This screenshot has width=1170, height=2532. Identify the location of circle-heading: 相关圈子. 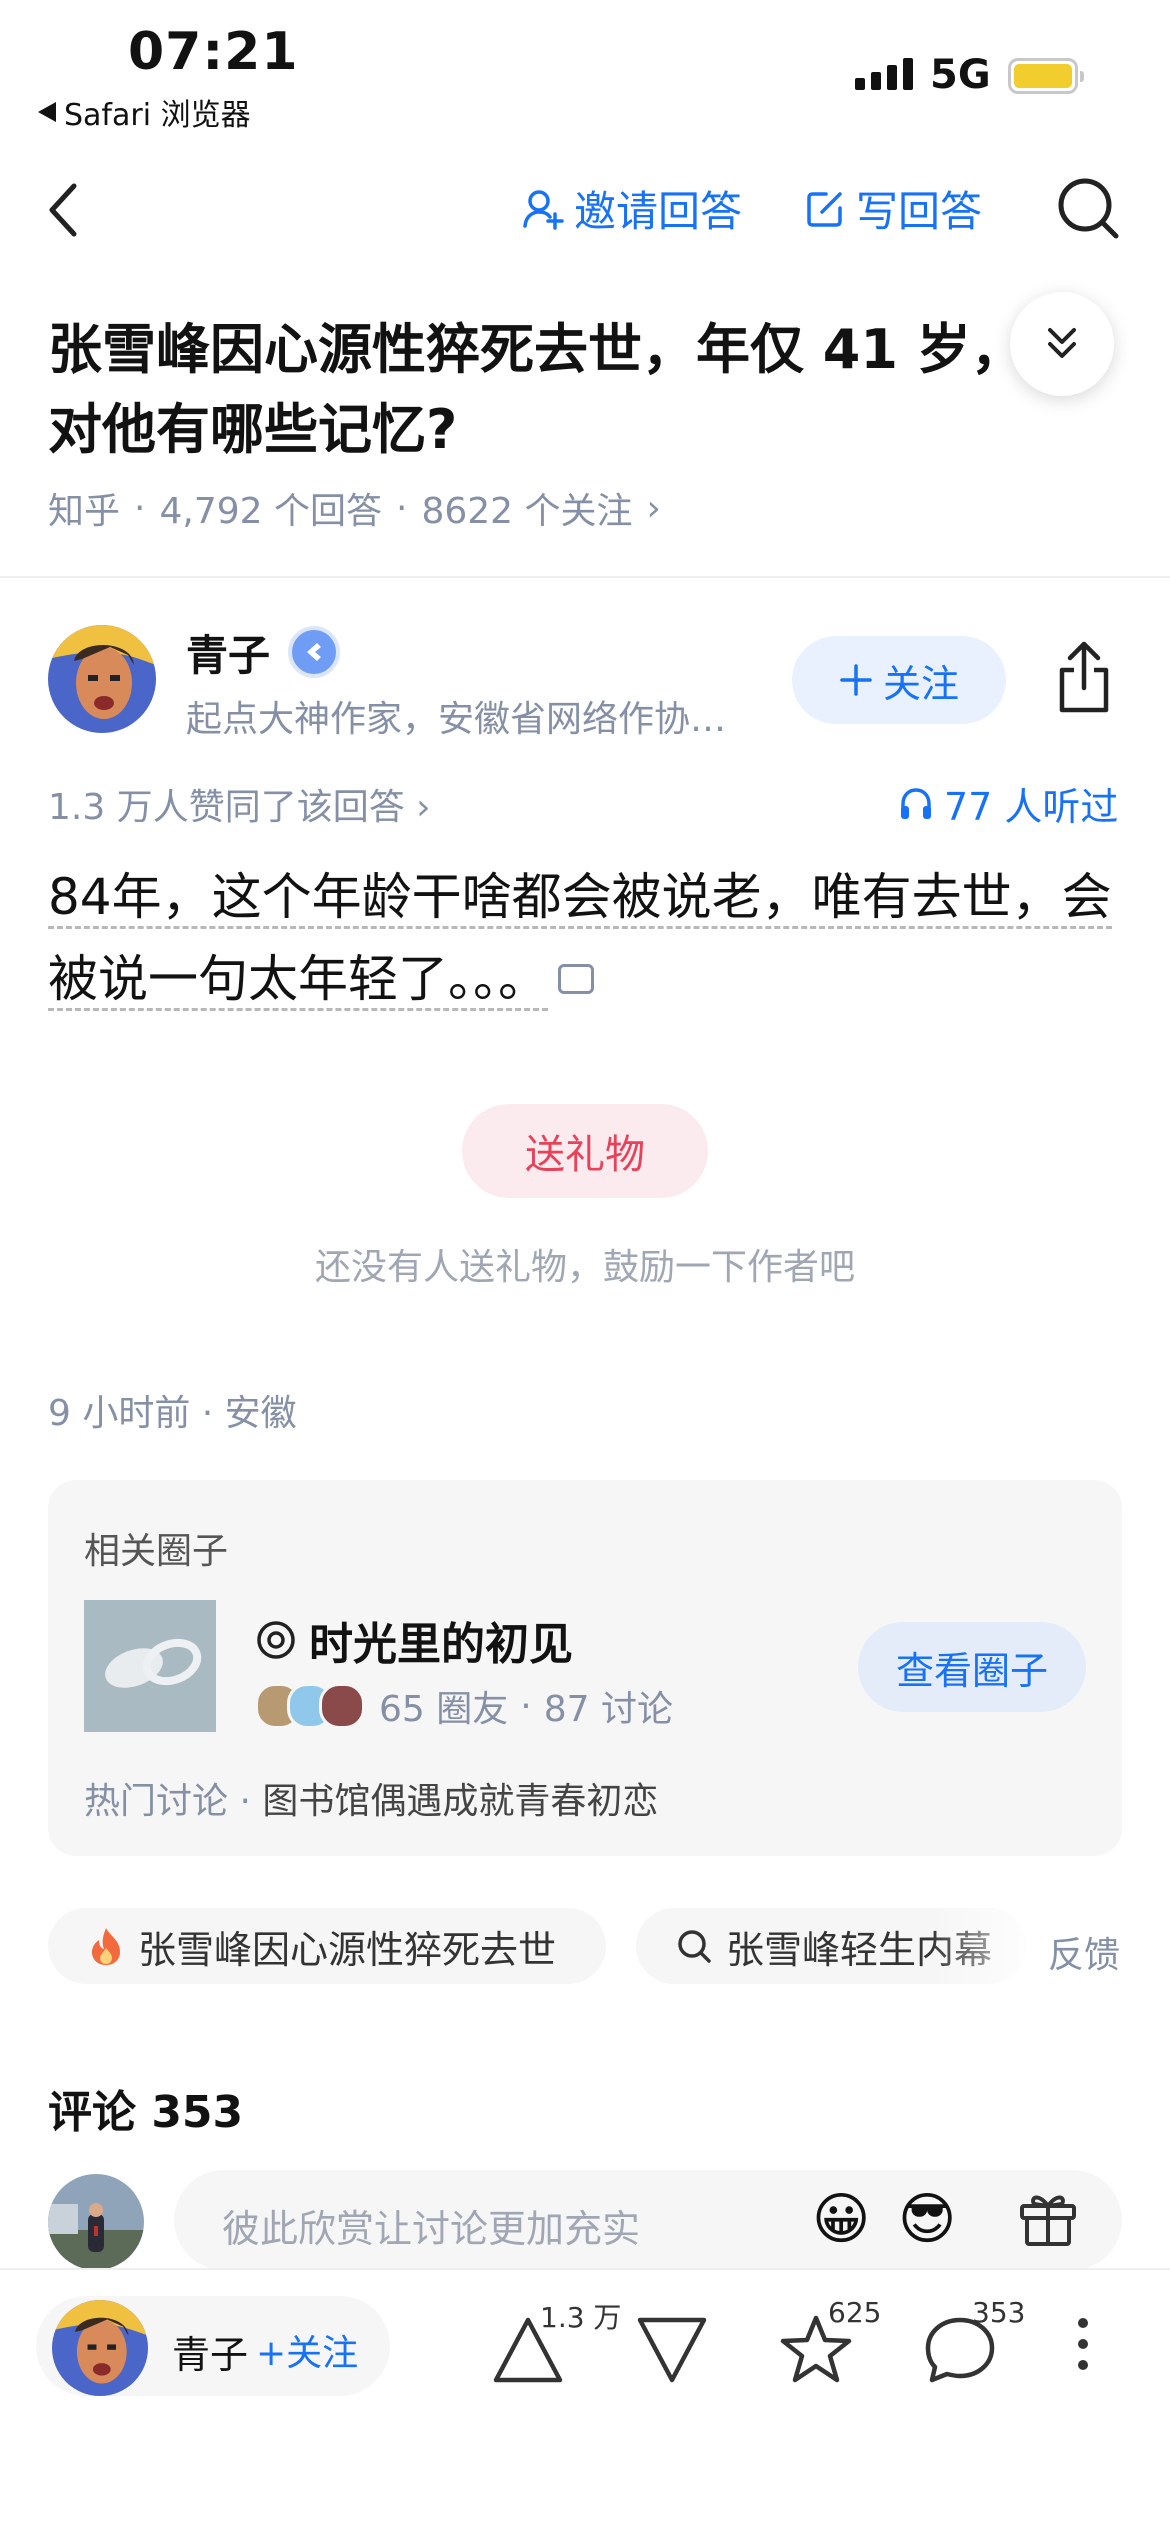
(156, 1551).